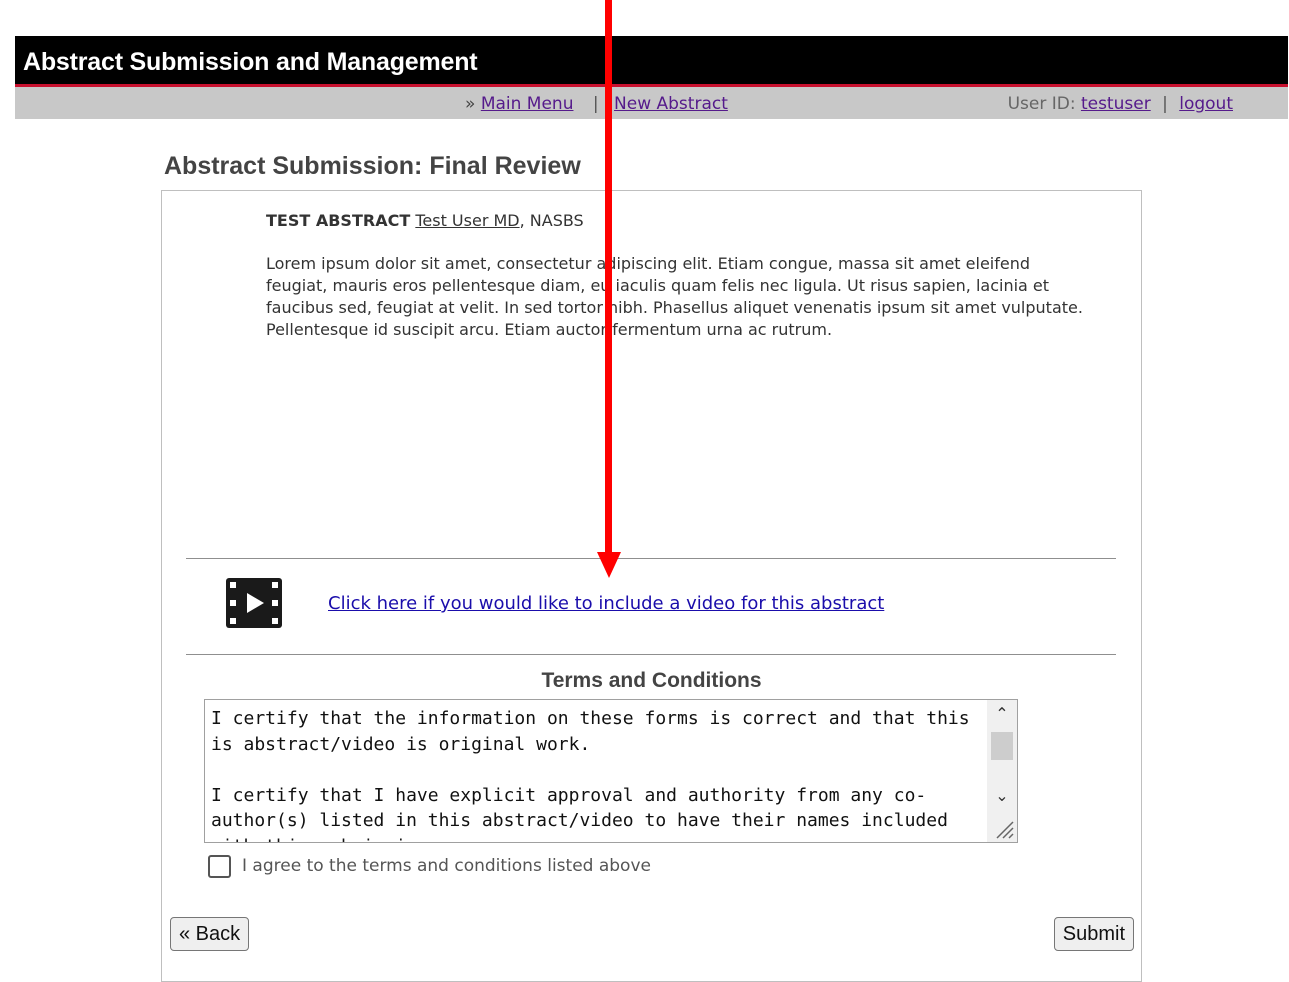 The height and width of the screenshot is (982, 1289). I want to click on film-icon, so click(254, 603).